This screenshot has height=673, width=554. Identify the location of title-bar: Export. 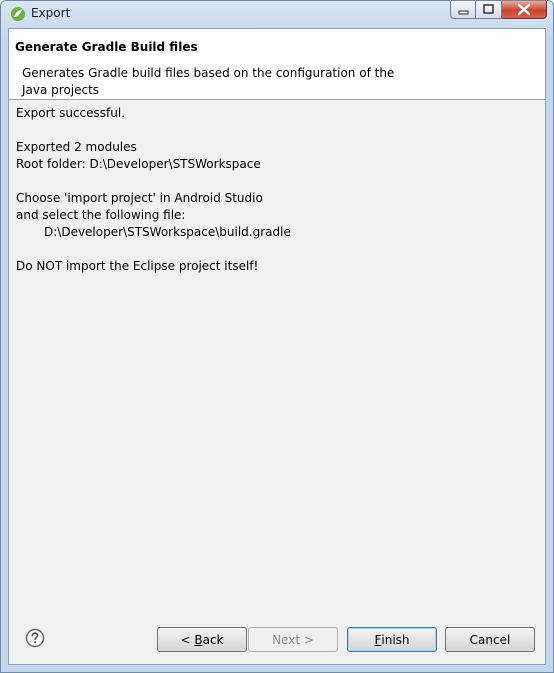
(277, 14).